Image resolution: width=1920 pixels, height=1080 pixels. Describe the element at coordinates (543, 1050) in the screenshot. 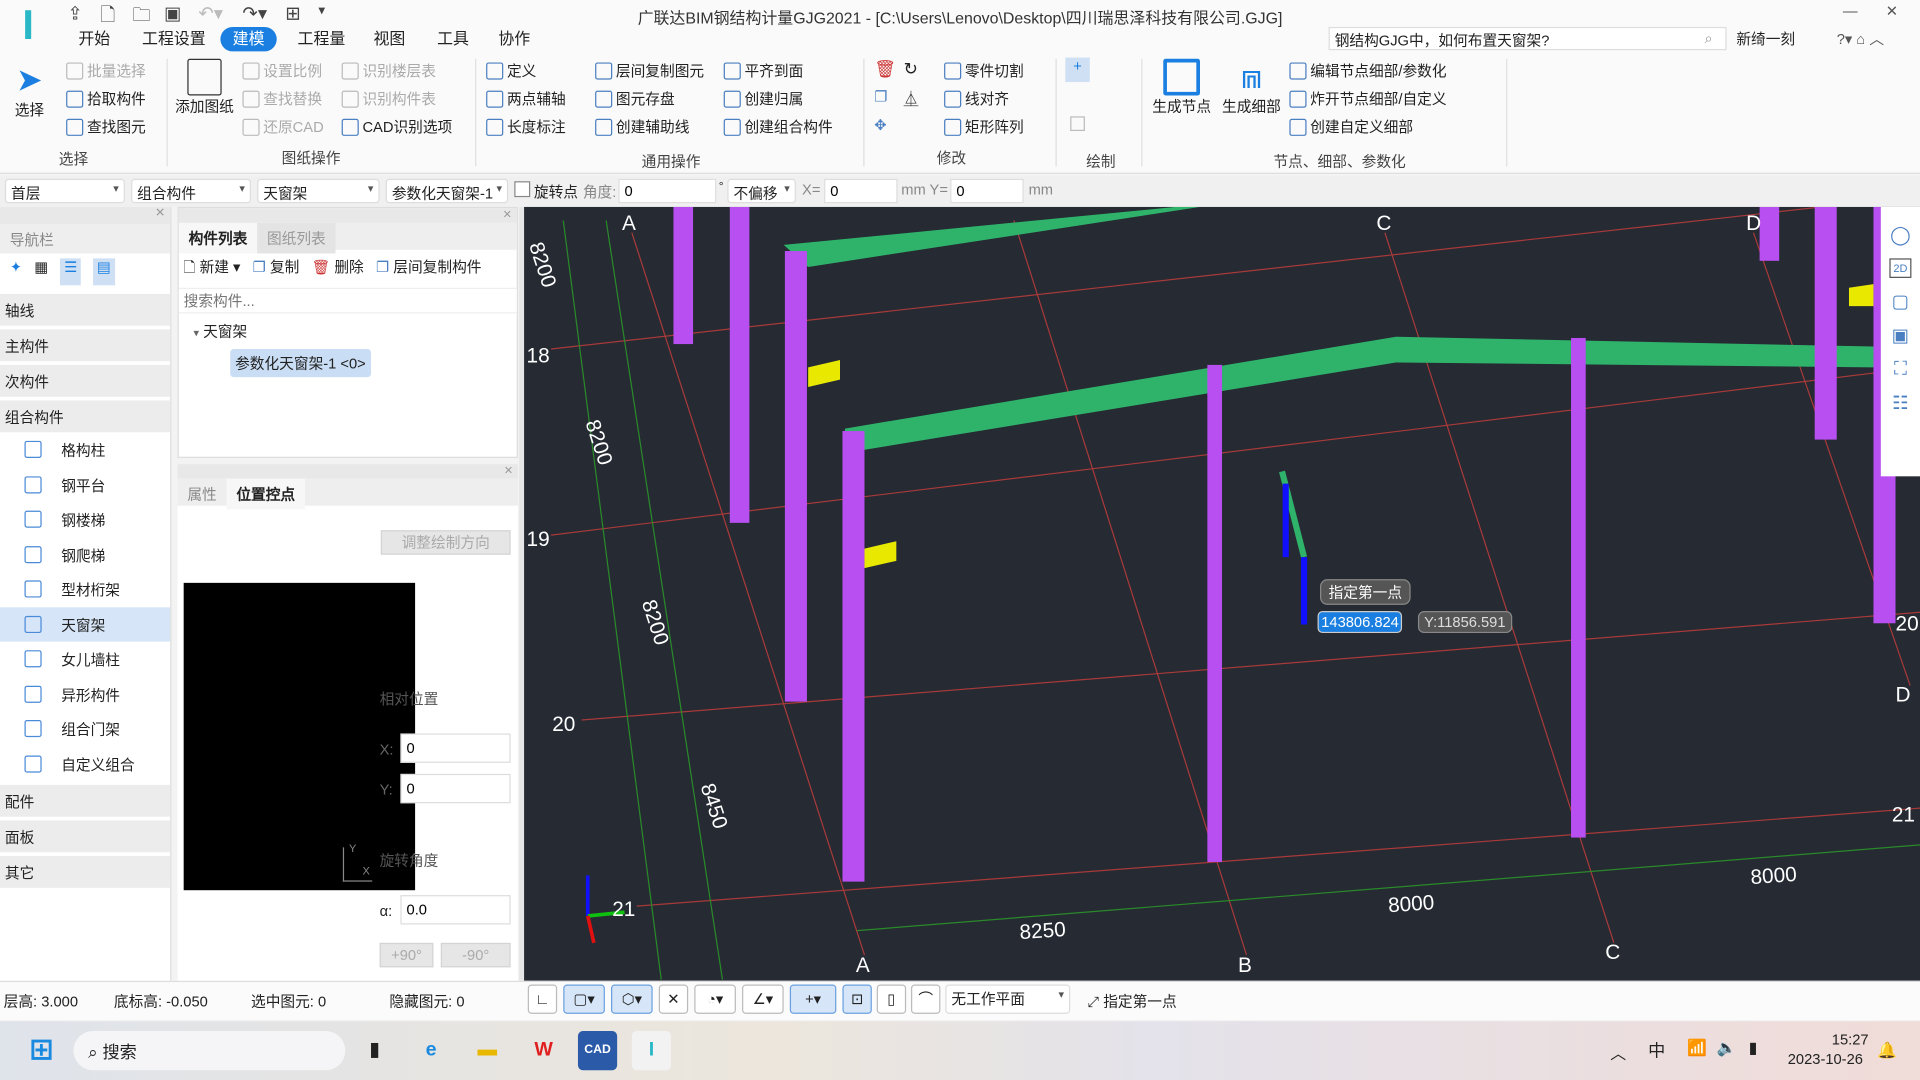

I see `wps-icon: W` at that location.